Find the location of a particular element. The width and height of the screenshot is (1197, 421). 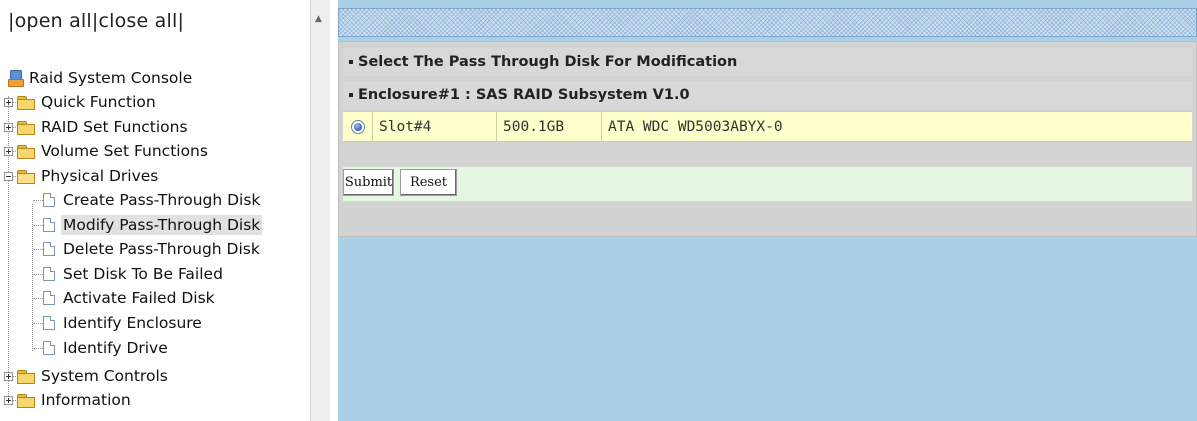

tree-item-create-pass-through-disk: Create Pass-Through Disk is located at coordinates (152, 200).